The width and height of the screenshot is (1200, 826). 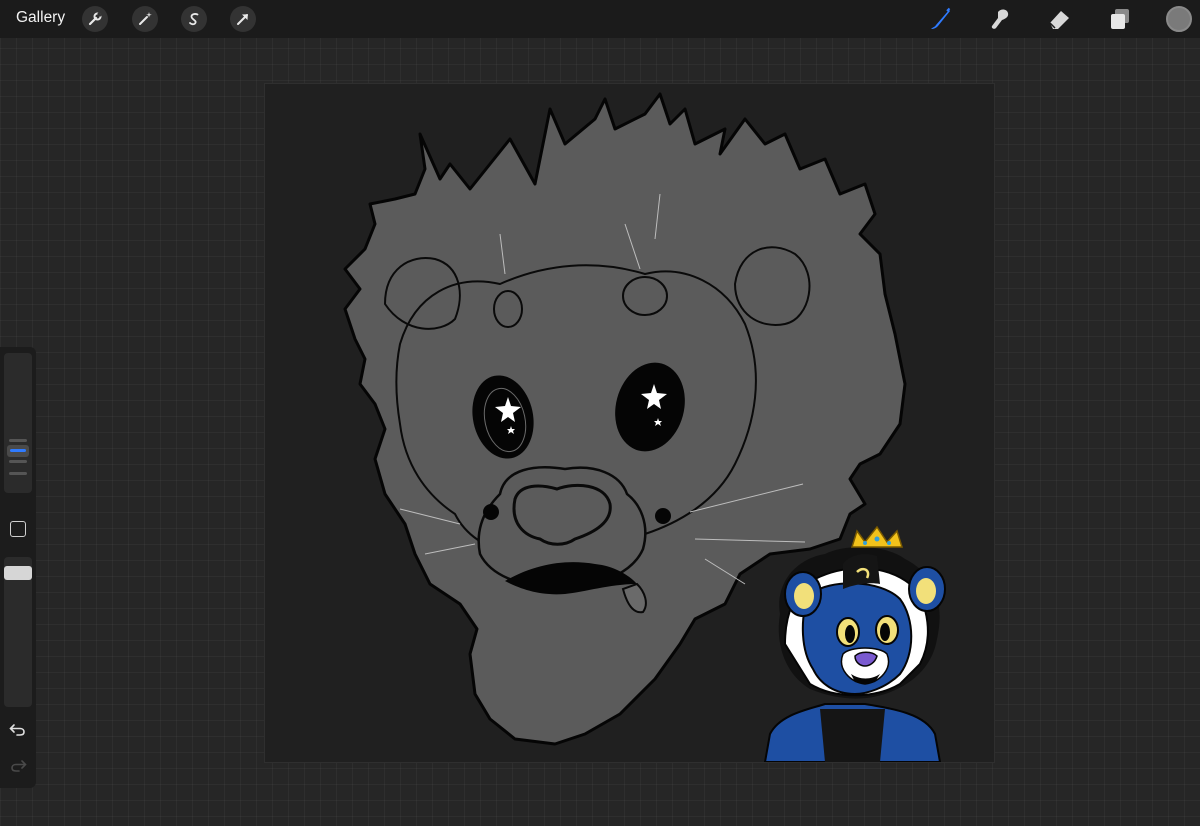 I want to click on modify-square-button, so click(x=18, y=529).